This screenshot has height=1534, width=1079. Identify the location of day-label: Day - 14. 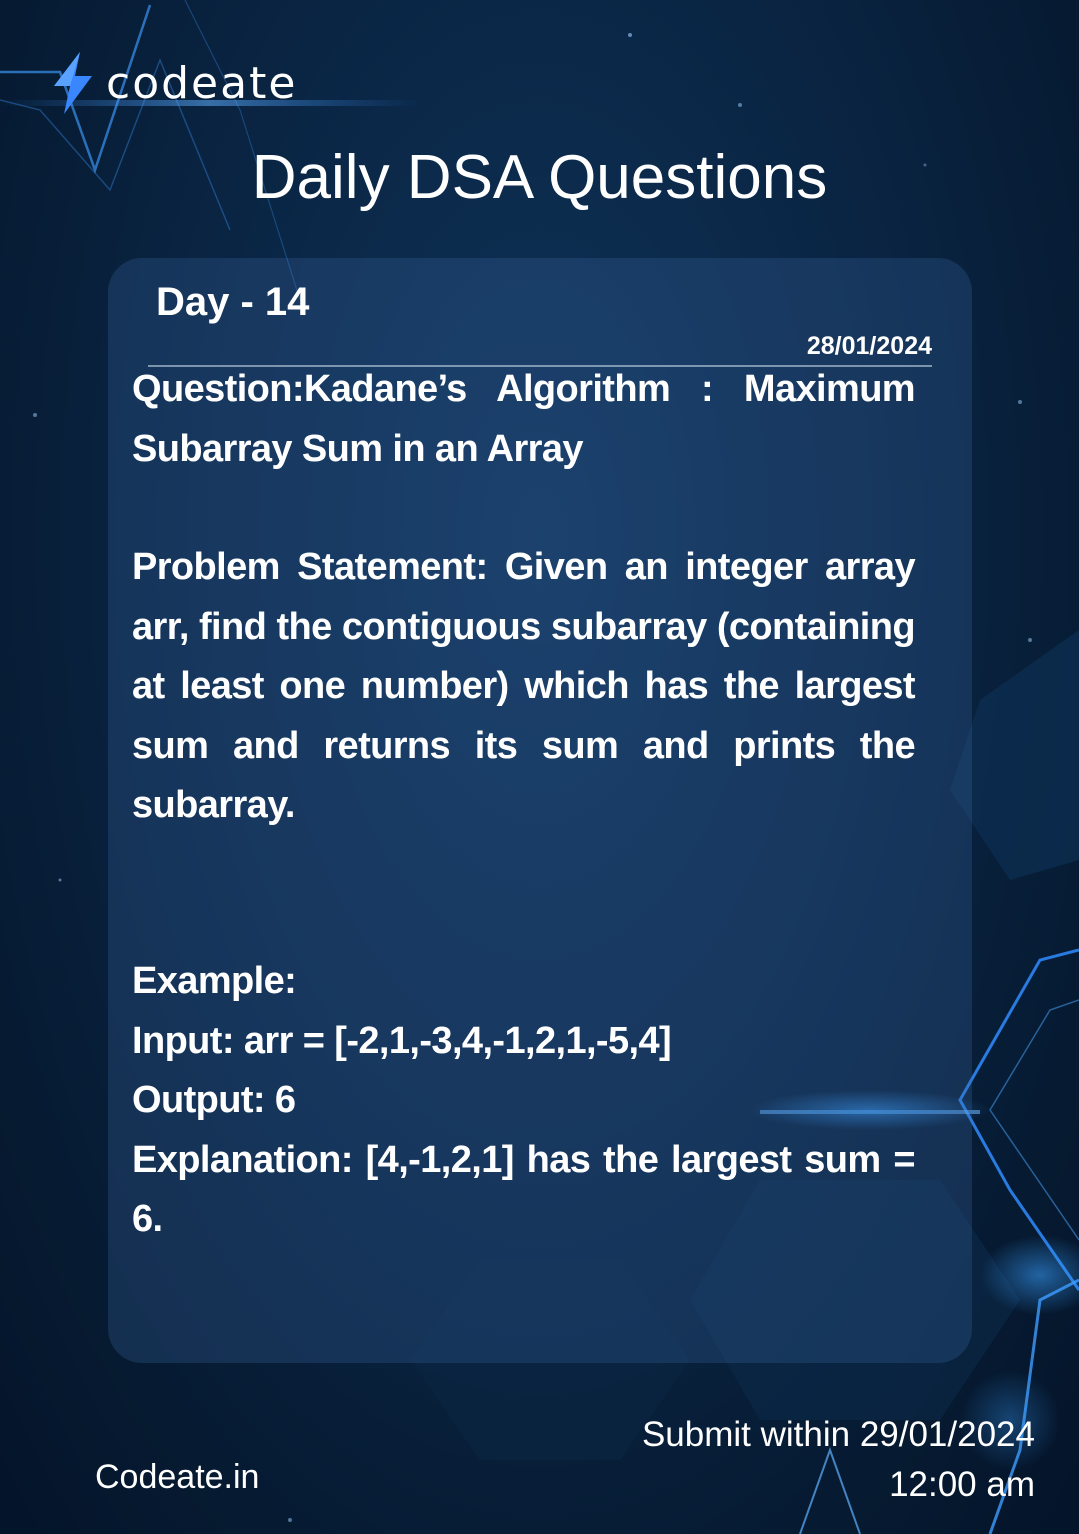
(233, 302).